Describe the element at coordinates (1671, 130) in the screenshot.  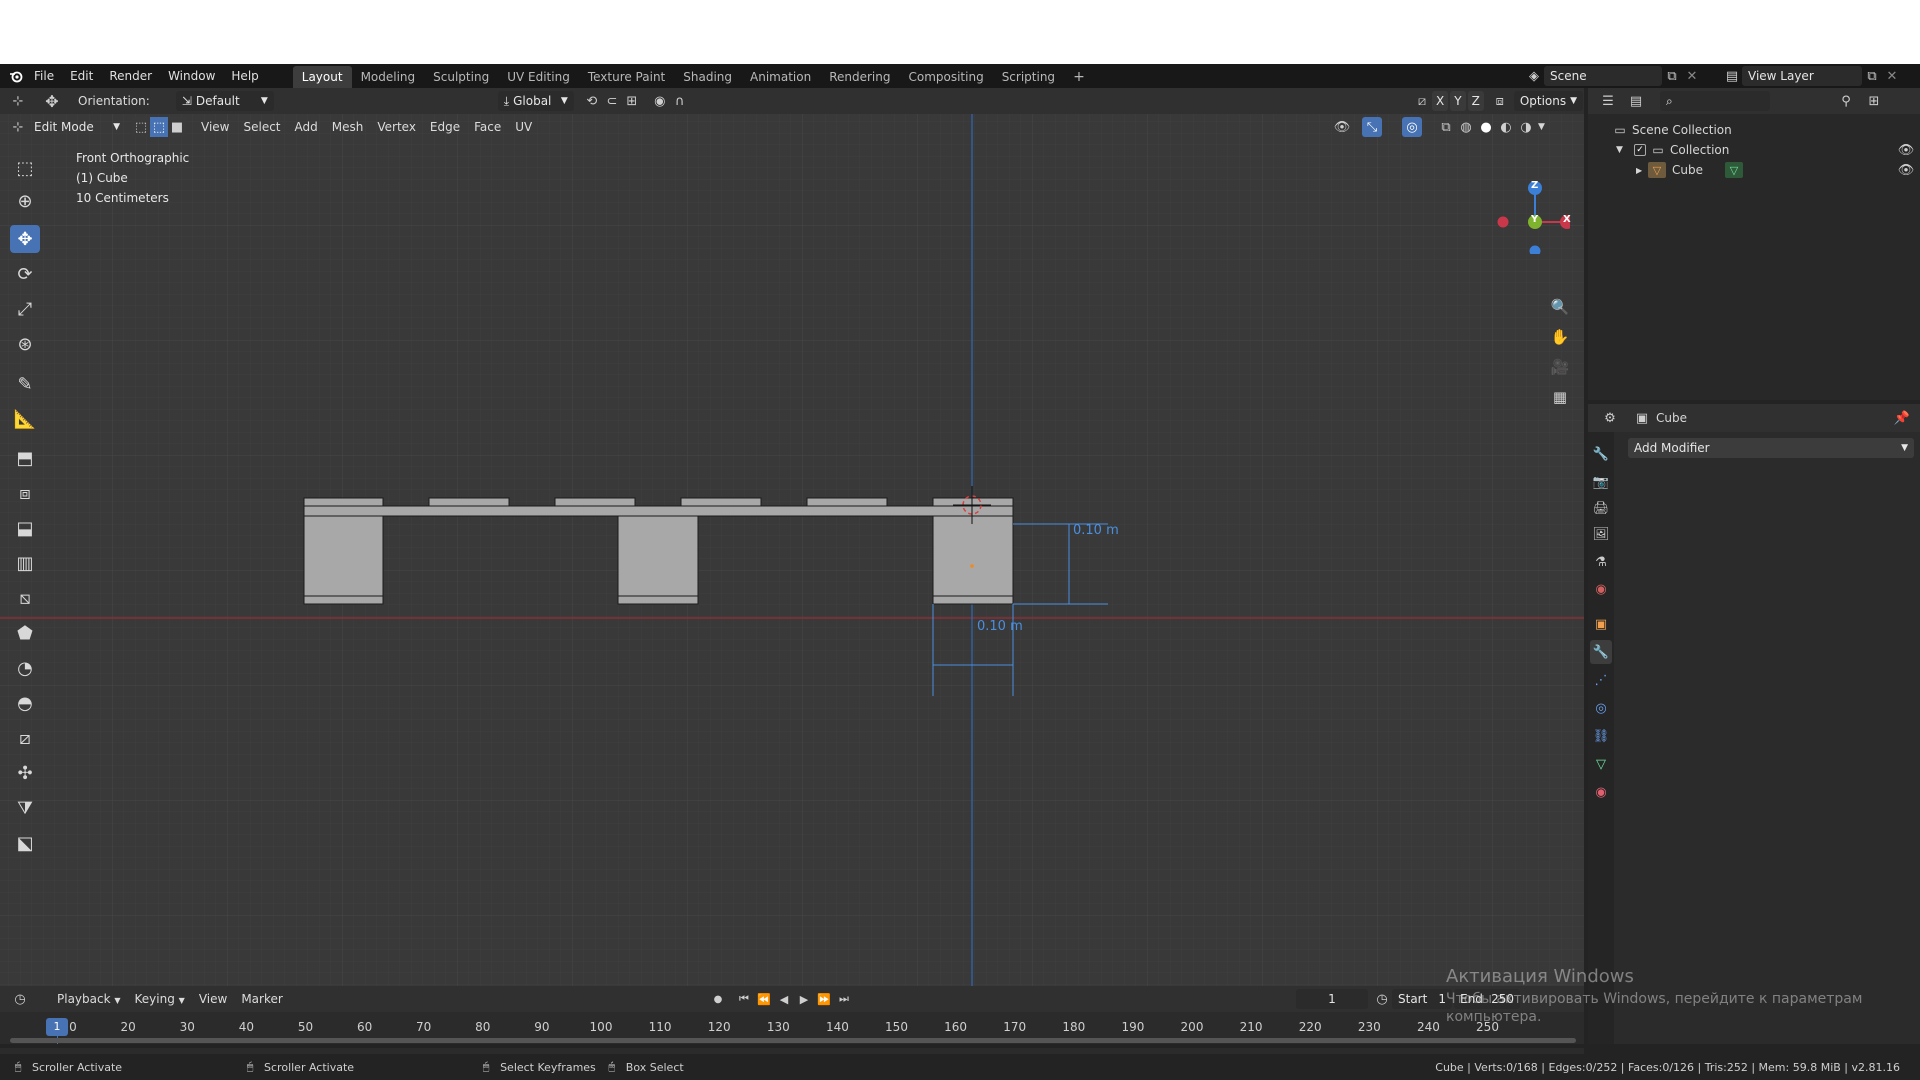
I see `outliner-row-scene-collection: ▭ Scene Collection` at that location.